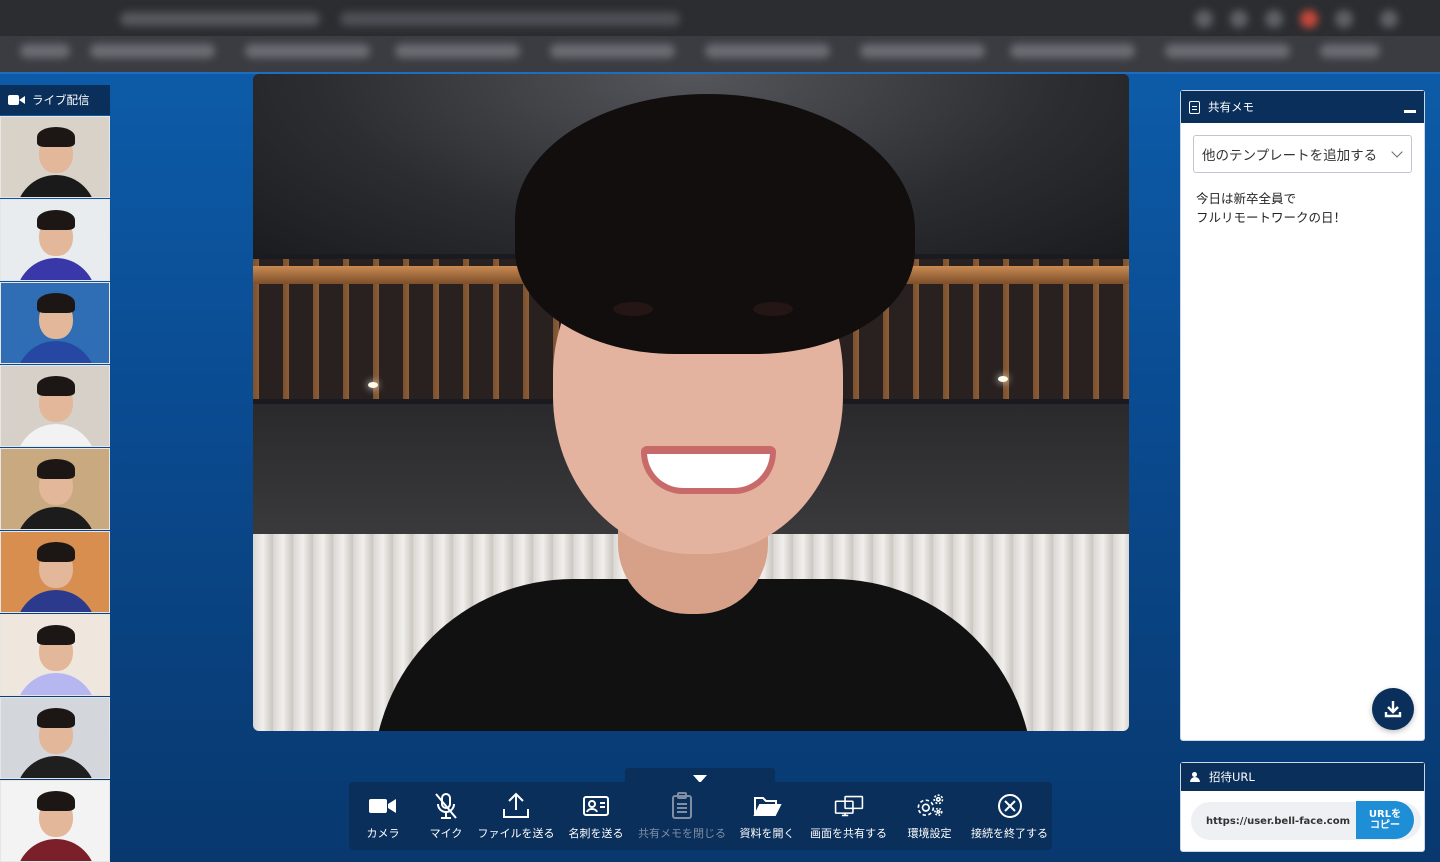 This screenshot has height=862, width=1440. Describe the element at coordinates (767, 806) in the screenshot. I see `folder-open-icon` at that location.